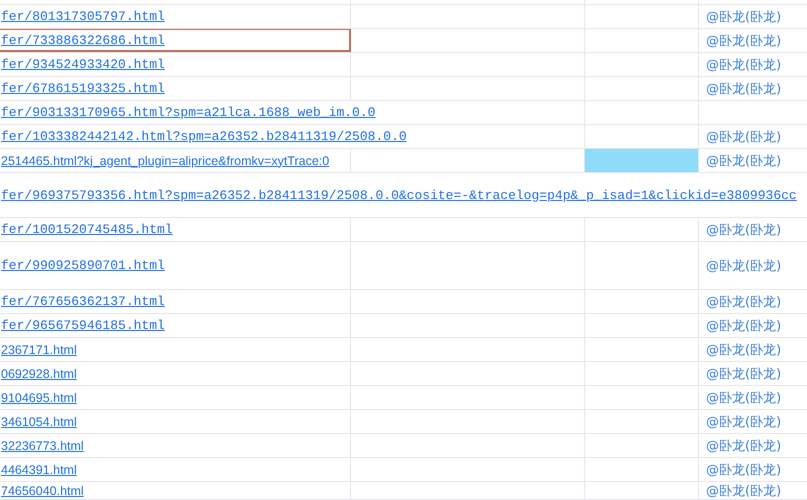 The image size is (807, 500). I want to click on link: fer/1001520745485.html, so click(86, 229).